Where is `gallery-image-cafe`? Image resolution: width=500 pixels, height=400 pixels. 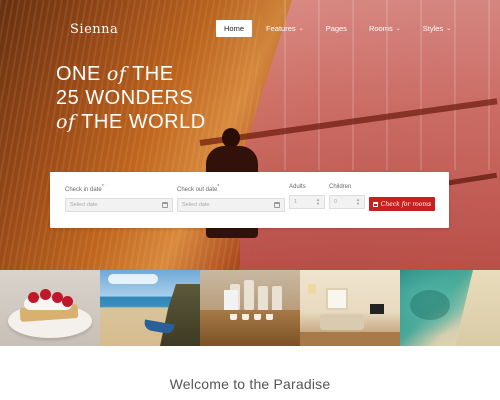 gallery-image-cafe is located at coordinates (250, 308).